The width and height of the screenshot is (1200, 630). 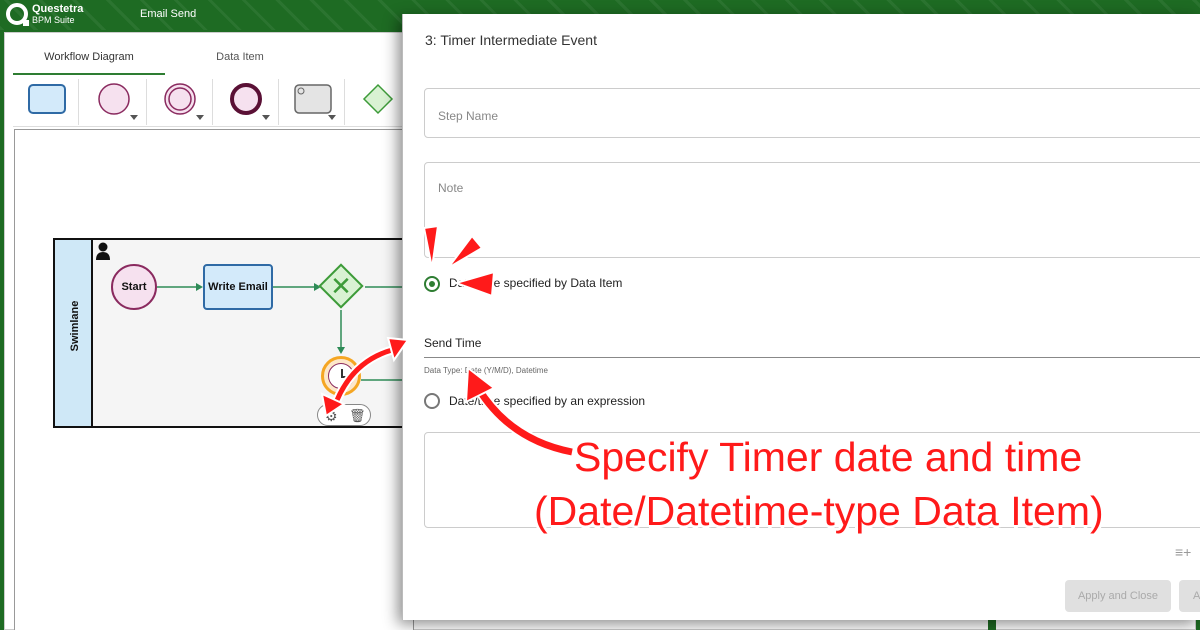 What do you see at coordinates (486, 370) in the screenshot?
I see `data-type-helper: Data Type: Date (Y/M/D), Datetime` at bounding box center [486, 370].